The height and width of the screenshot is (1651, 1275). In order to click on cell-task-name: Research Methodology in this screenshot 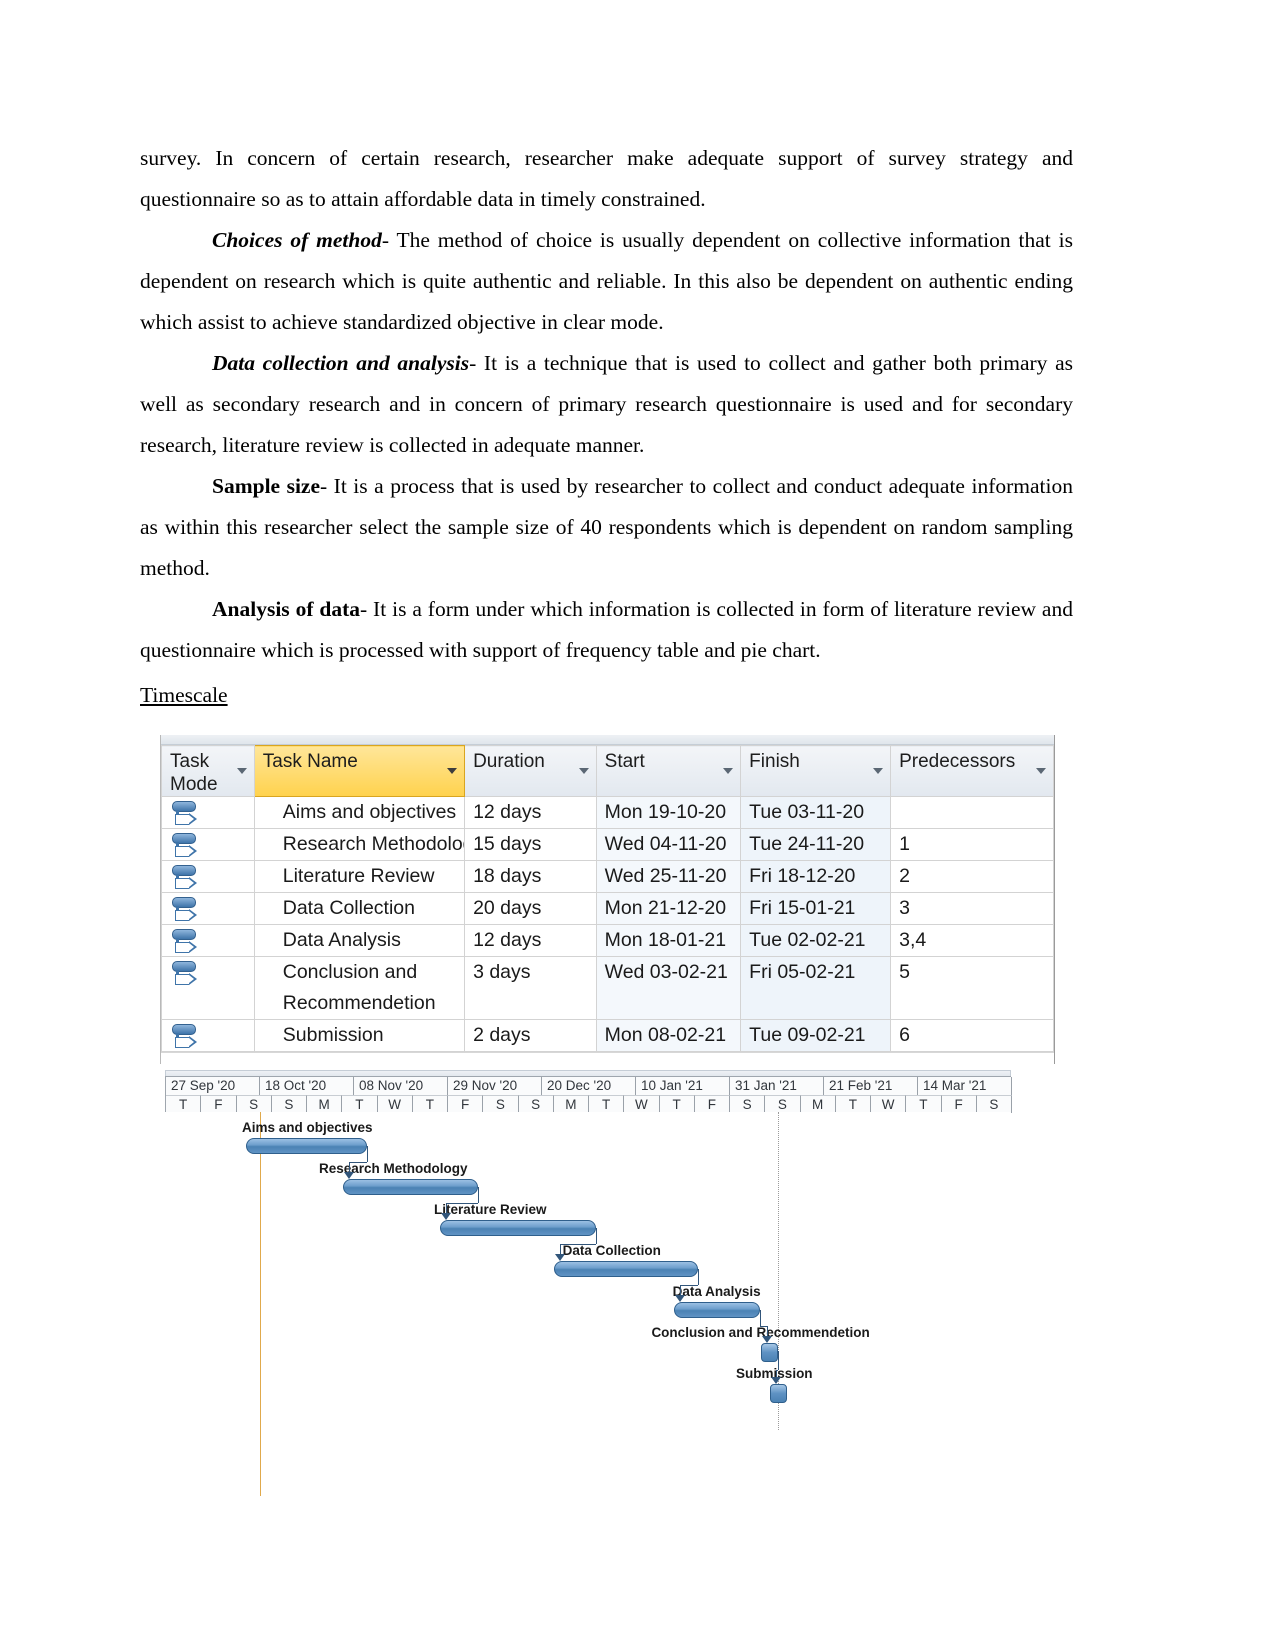, I will do `click(359, 844)`.